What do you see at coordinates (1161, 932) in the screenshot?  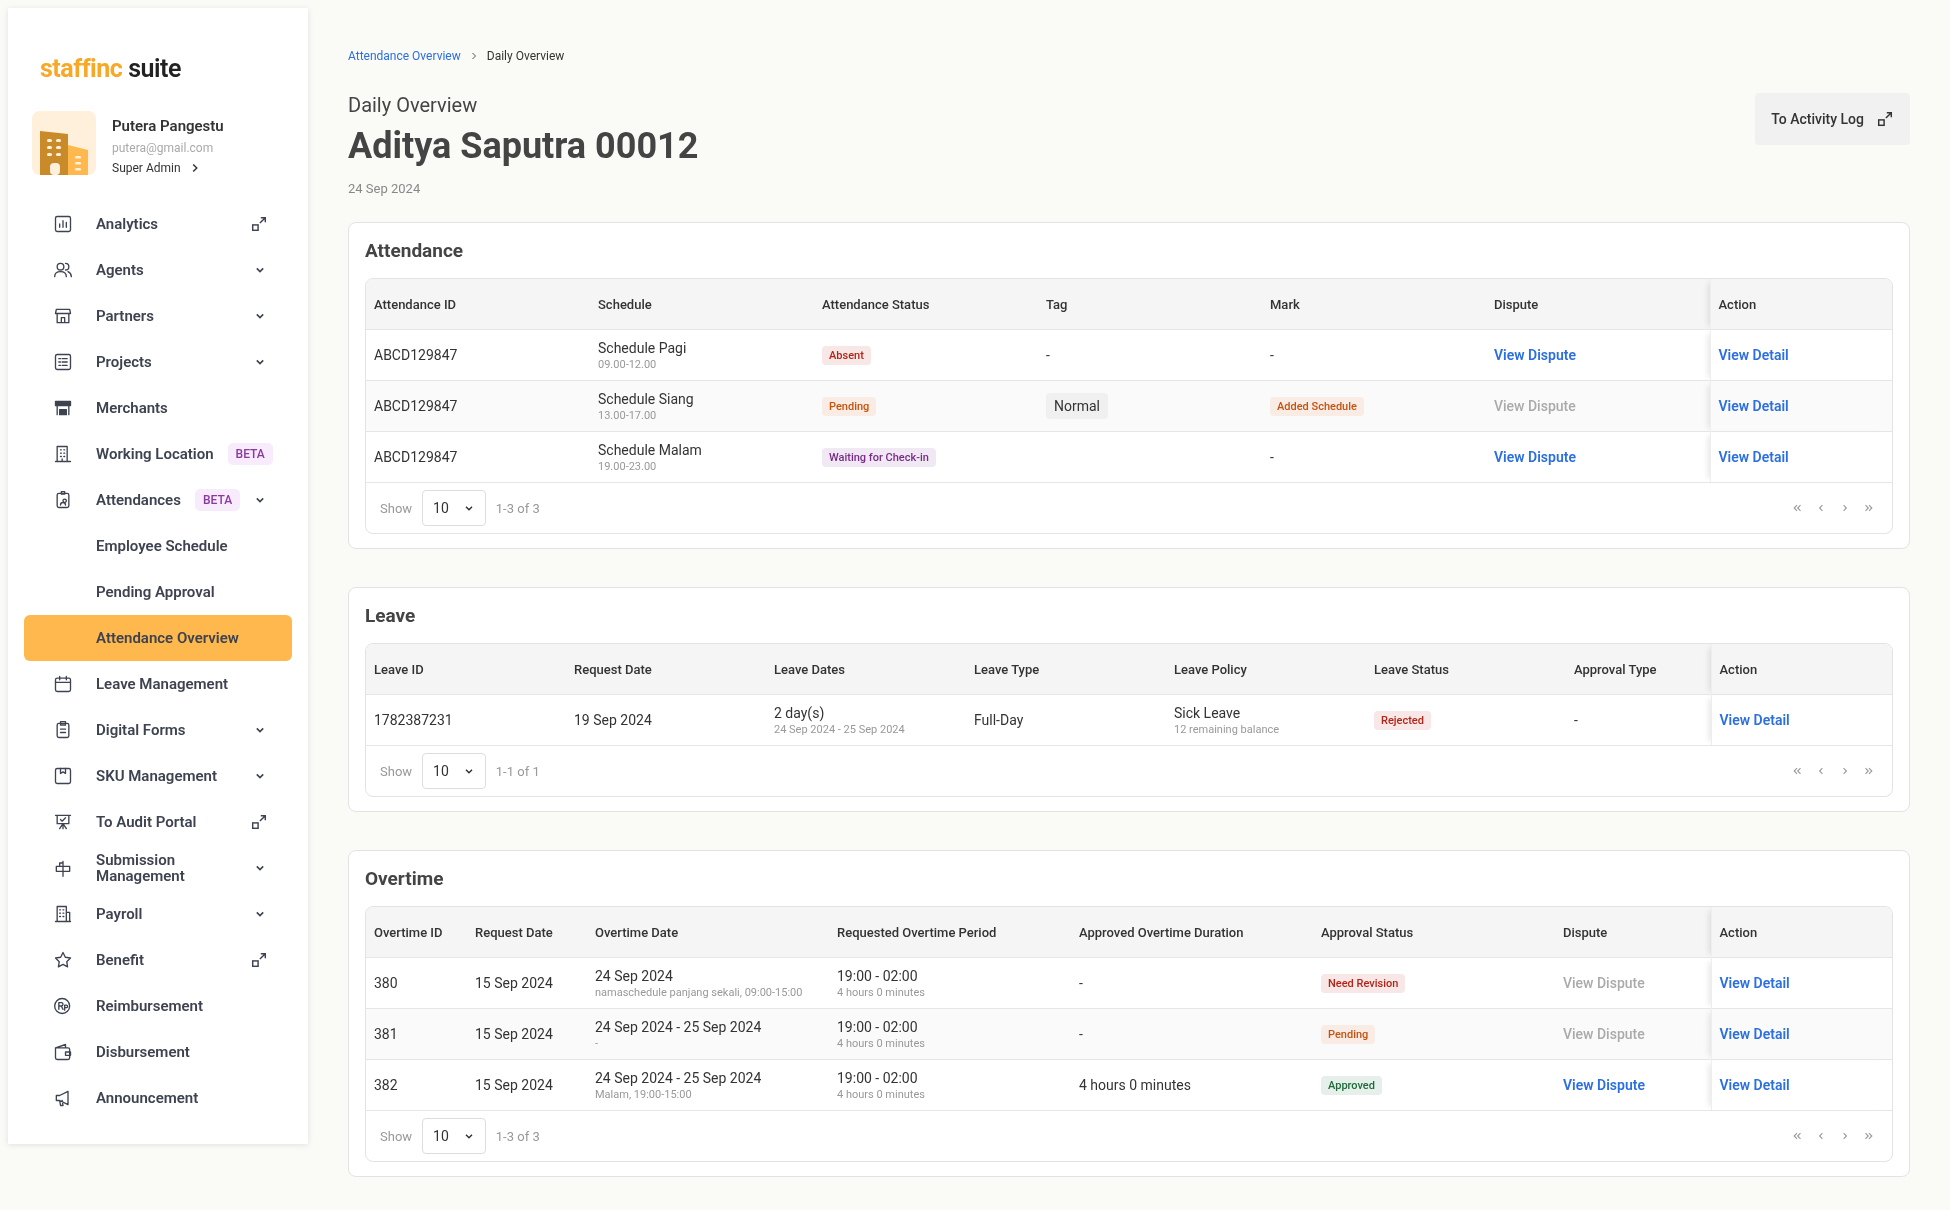 I see `column-header: Approved Overtime Duration` at bounding box center [1161, 932].